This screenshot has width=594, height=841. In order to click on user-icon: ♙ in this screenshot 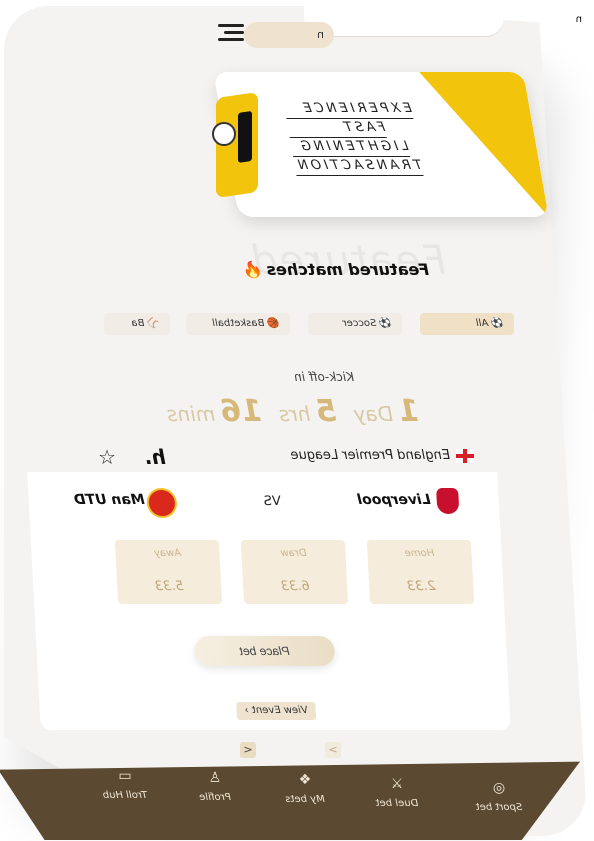, I will do `click(215, 778)`.